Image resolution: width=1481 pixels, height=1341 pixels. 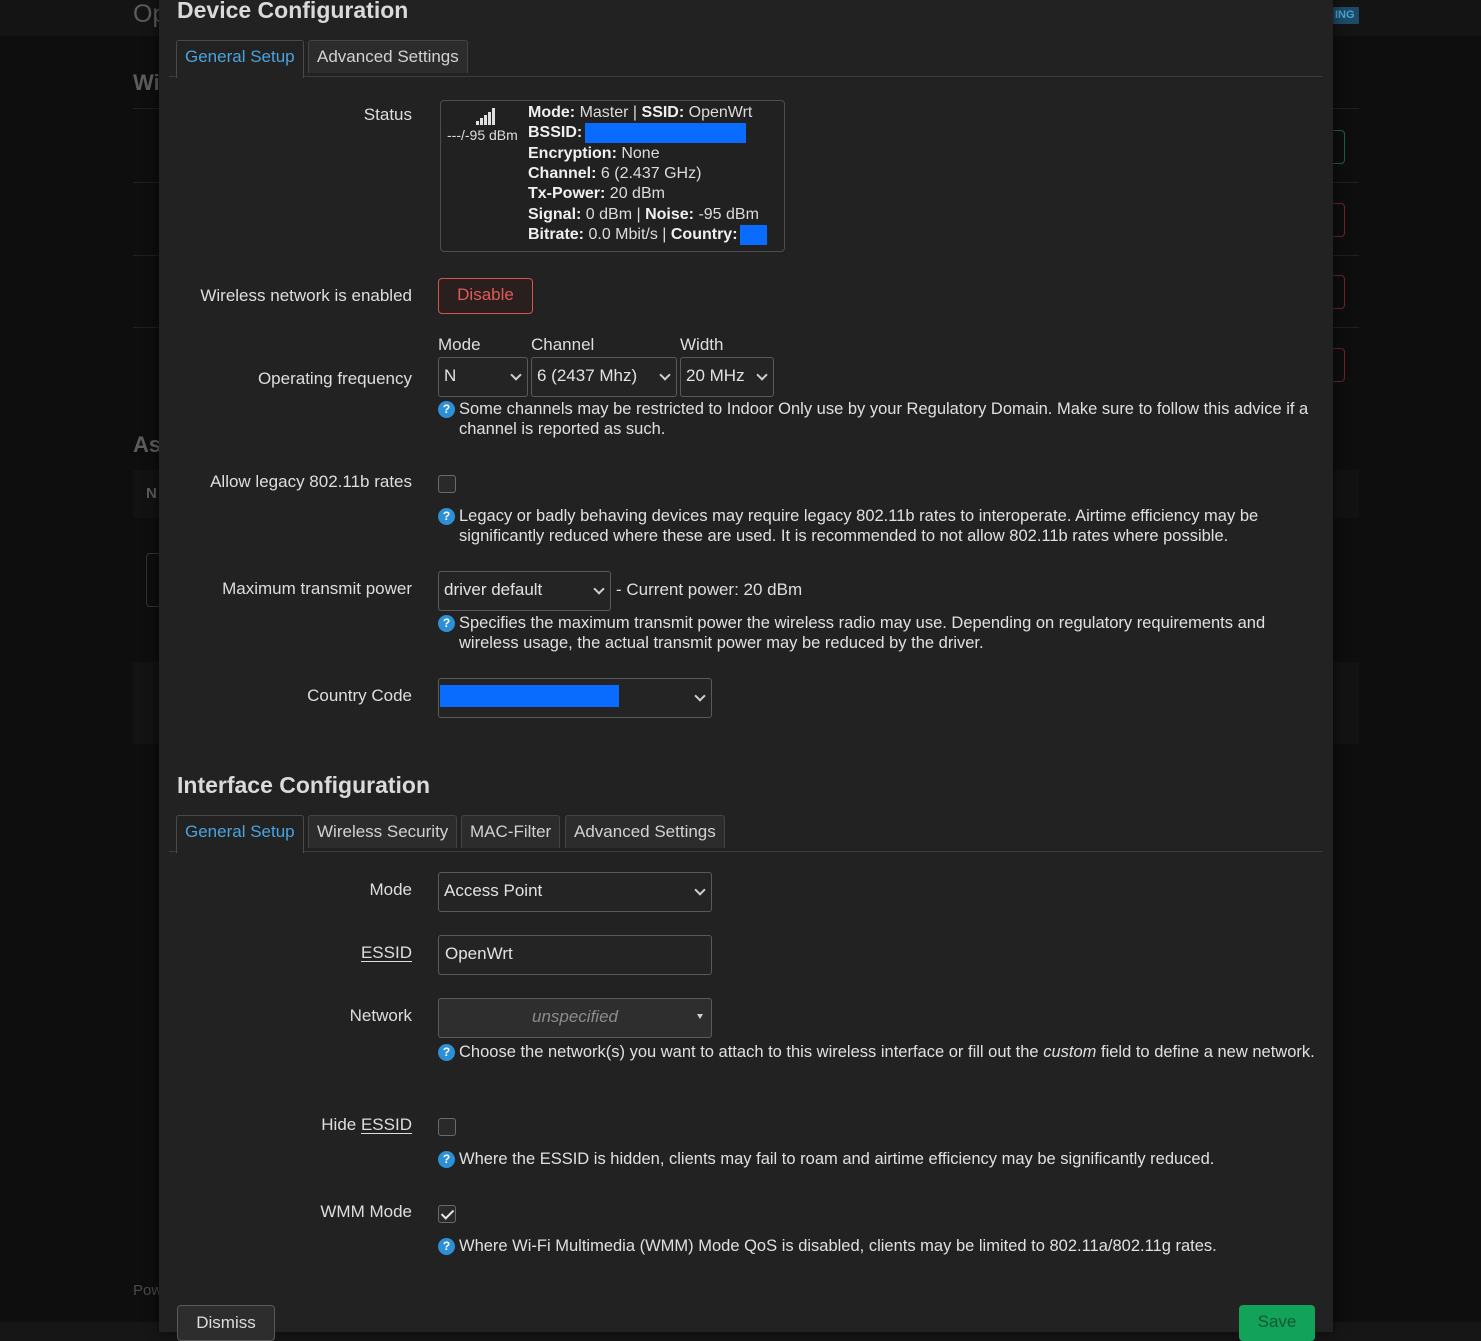 What do you see at coordinates (575, 1018) in the screenshot?
I see `network-select: unspecified` at bounding box center [575, 1018].